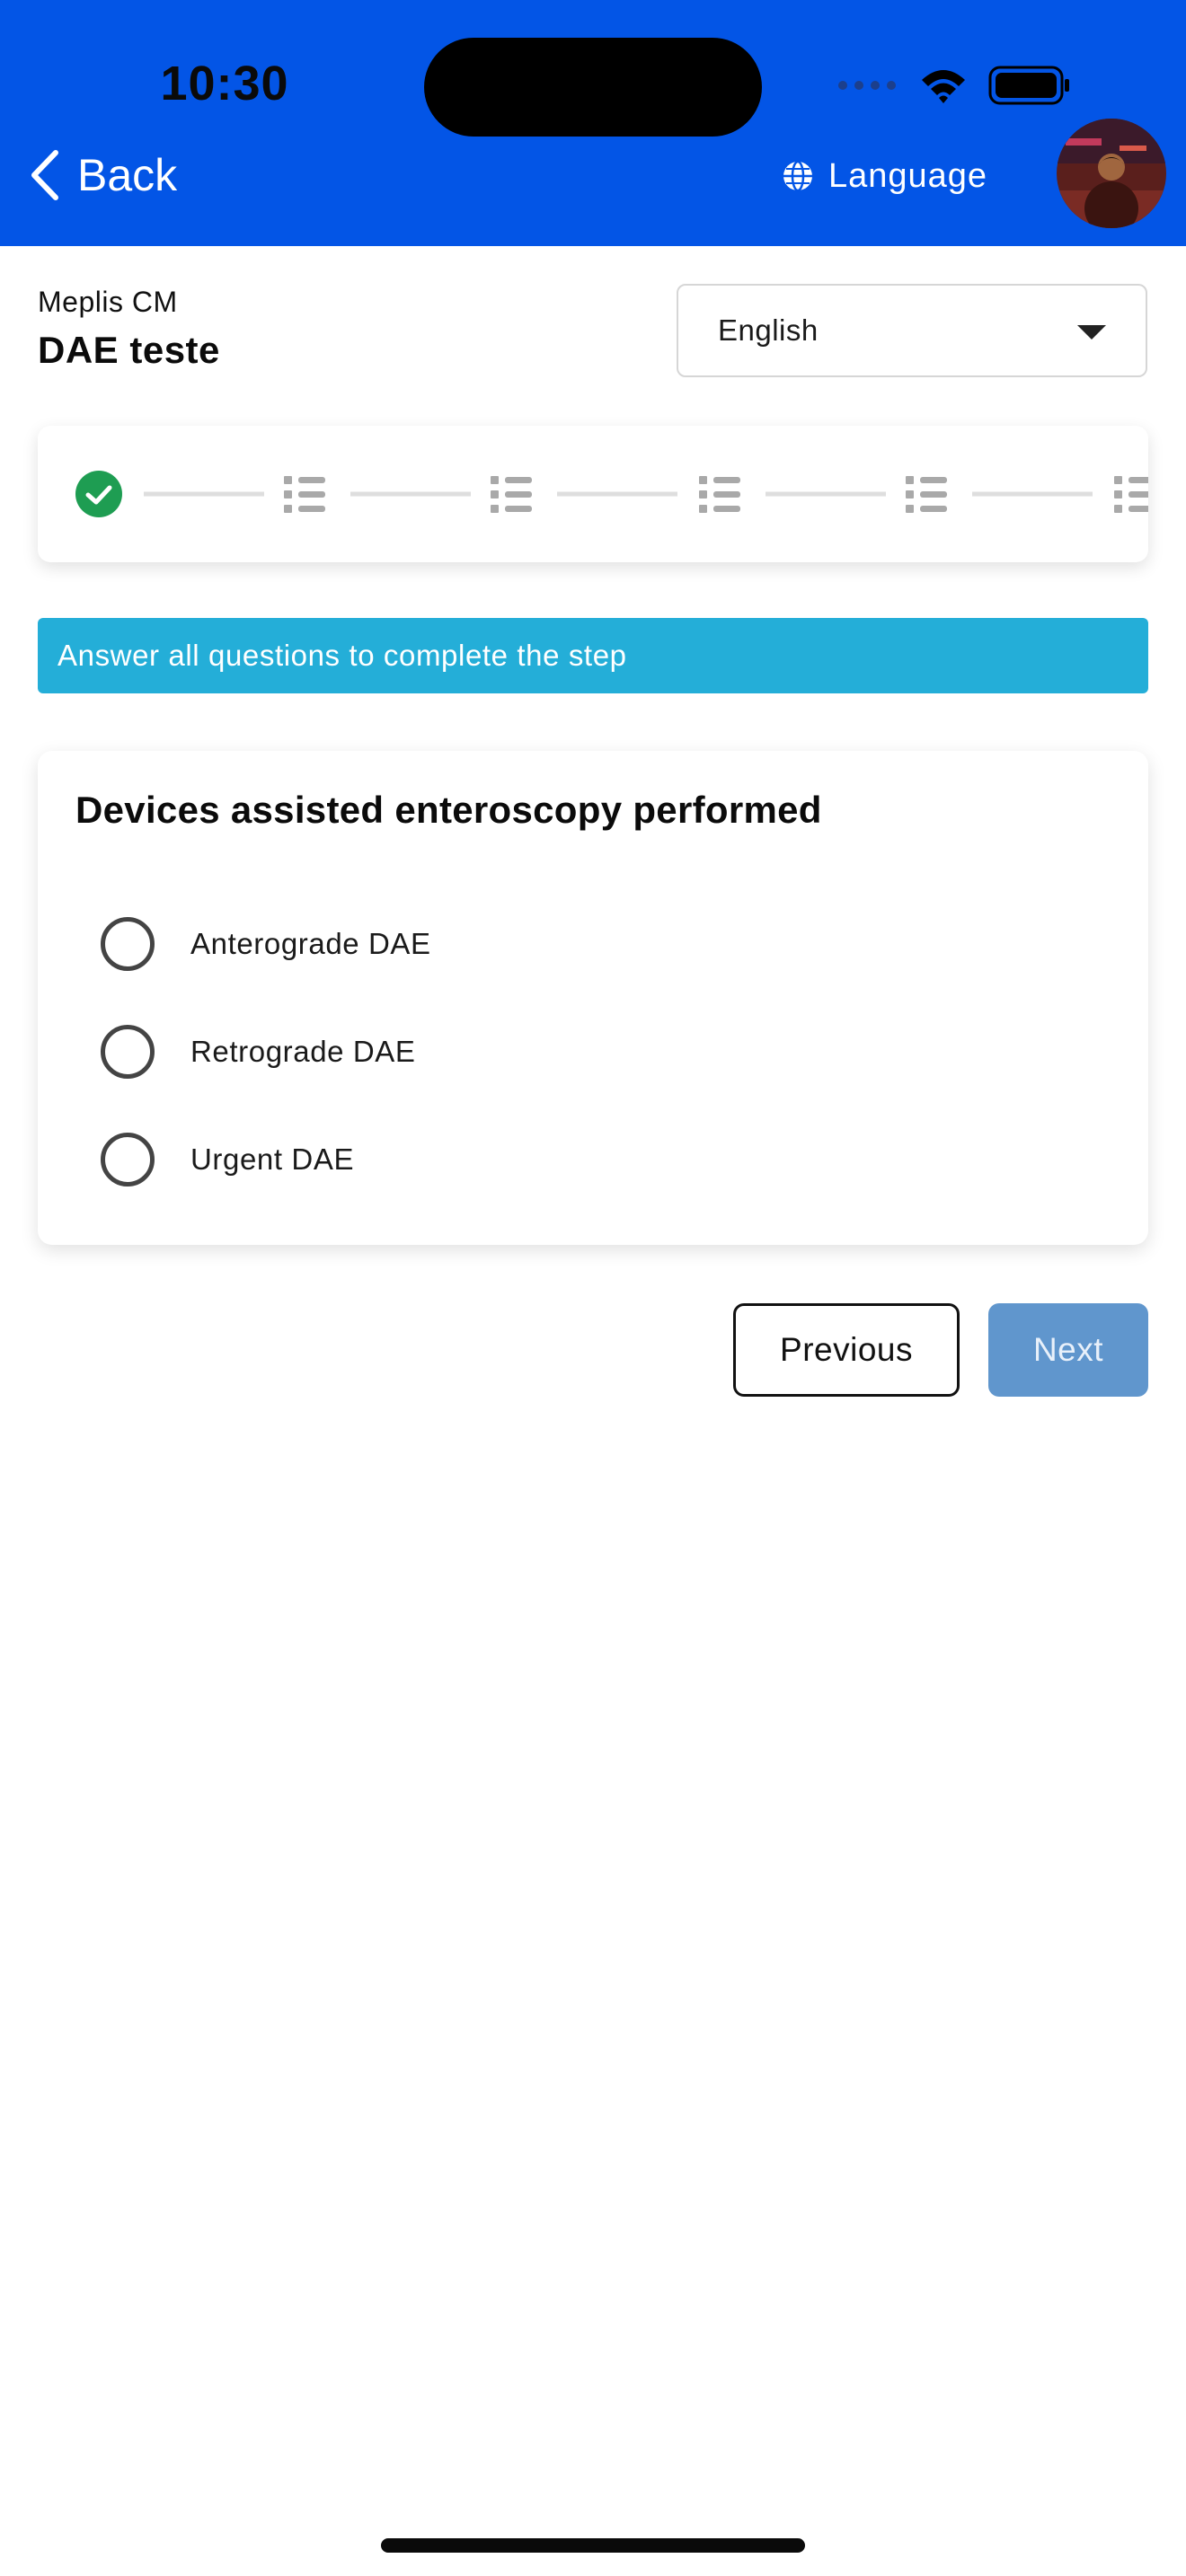 The image size is (1186, 2576). I want to click on avatar-photo, so click(1111, 173).